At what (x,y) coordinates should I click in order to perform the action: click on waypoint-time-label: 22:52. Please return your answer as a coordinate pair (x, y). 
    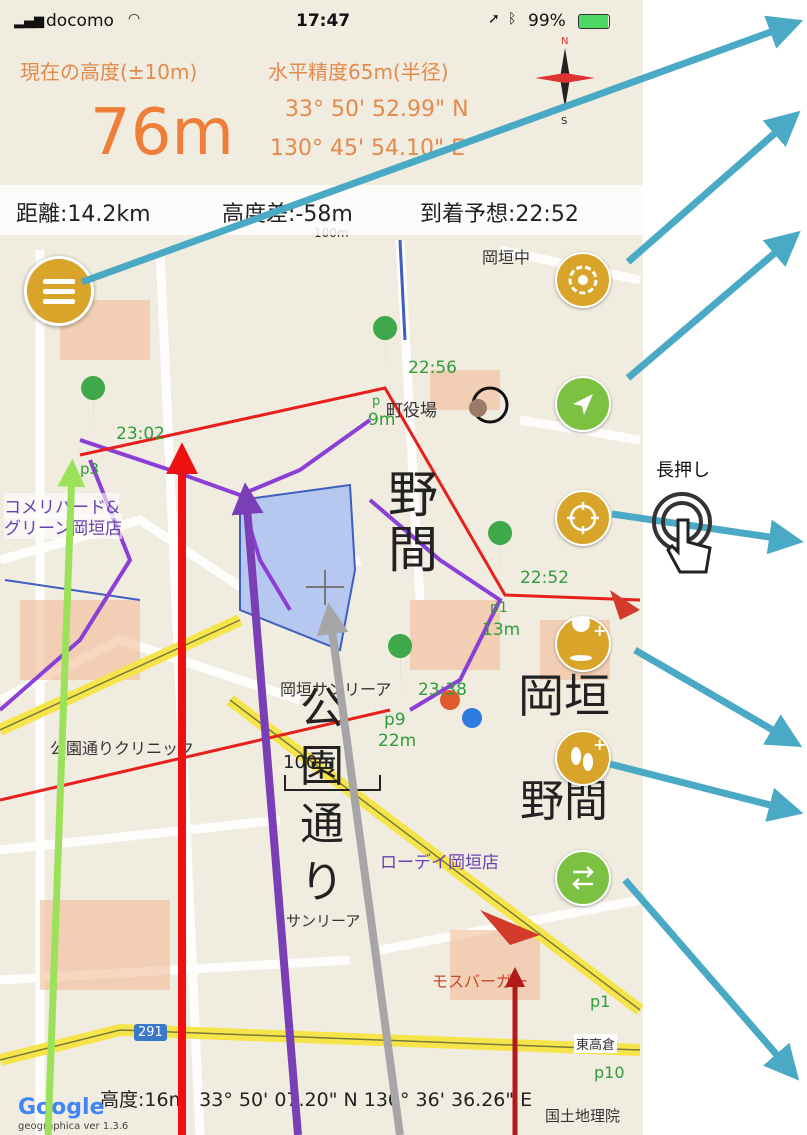
    Looking at the image, I should click on (544, 578).